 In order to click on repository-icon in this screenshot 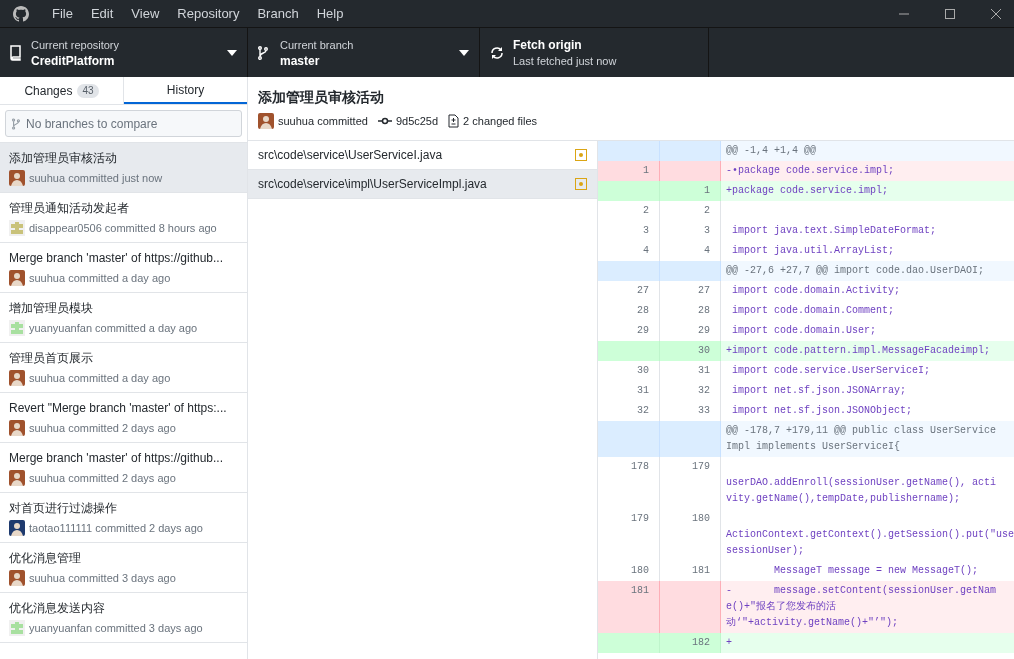, I will do `click(16, 52)`.